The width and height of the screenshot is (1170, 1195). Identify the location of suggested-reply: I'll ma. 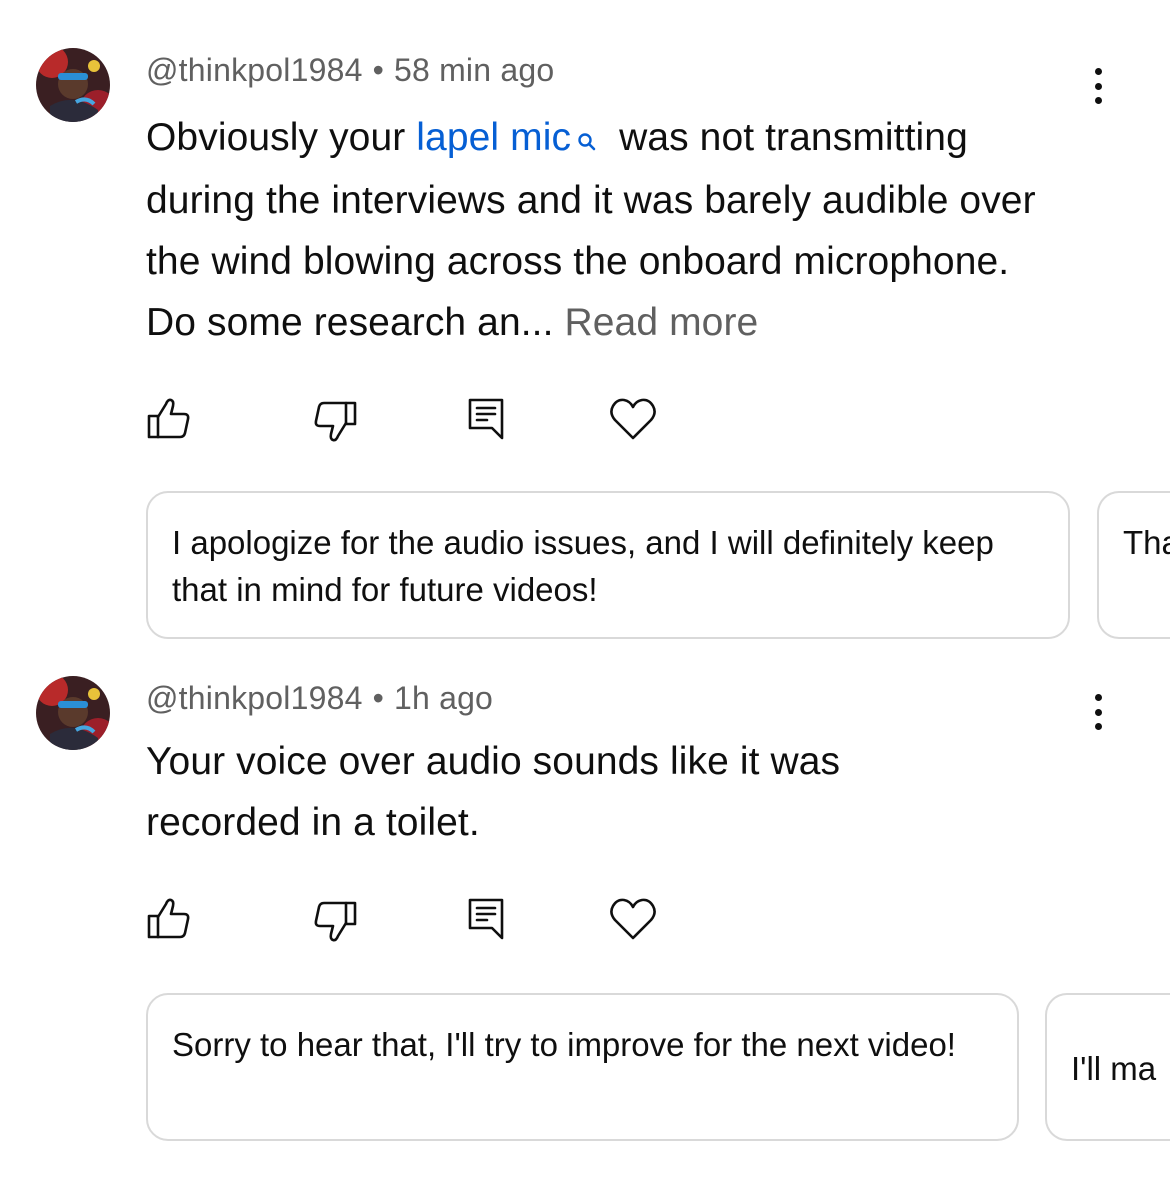
(1107, 1067).